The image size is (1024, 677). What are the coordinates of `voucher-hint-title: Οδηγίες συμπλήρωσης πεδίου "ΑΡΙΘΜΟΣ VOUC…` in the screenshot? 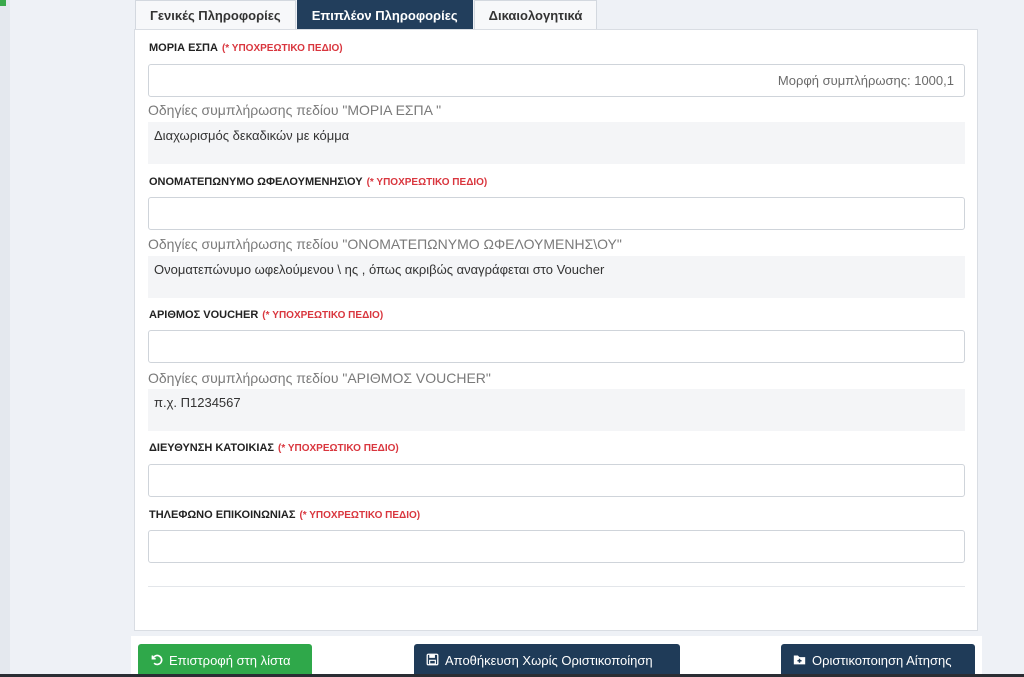 It's located at (319, 378).